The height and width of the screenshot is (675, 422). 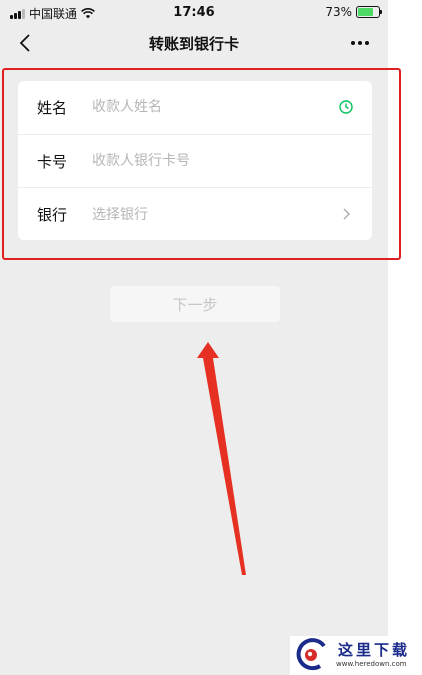 What do you see at coordinates (371, 664) in the screenshot?
I see `watermark-url: www.heredown.com` at bounding box center [371, 664].